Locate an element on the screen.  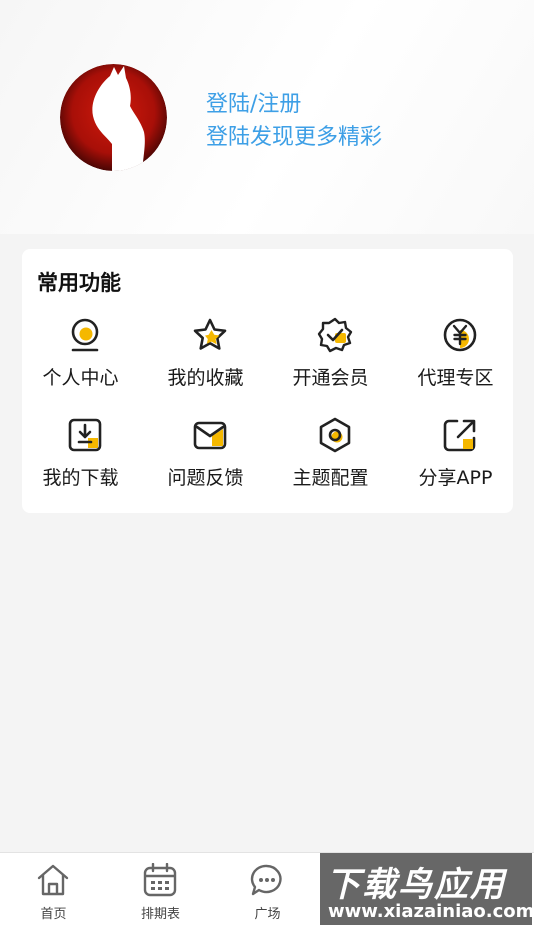
tab-schedule: 排期表 is located at coordinates (160, 890).